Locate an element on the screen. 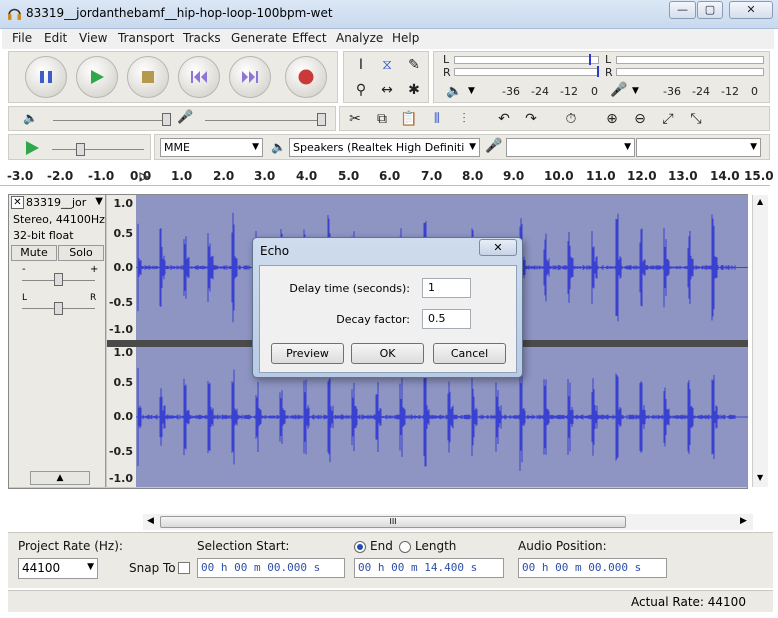  fit-project-button: ⤡ is located at coordinates (696, 119).